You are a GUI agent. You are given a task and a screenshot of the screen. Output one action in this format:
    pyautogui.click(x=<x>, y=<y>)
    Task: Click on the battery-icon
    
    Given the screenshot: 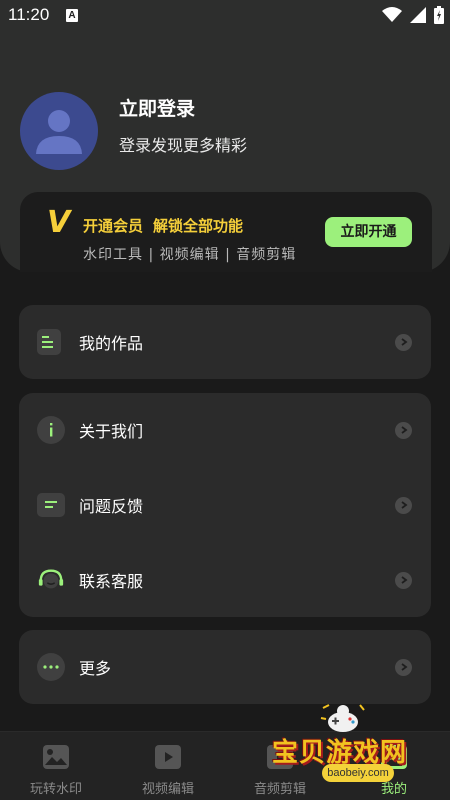 What is the action you would take?
    pyautogui.click(x=439, y=15)
    